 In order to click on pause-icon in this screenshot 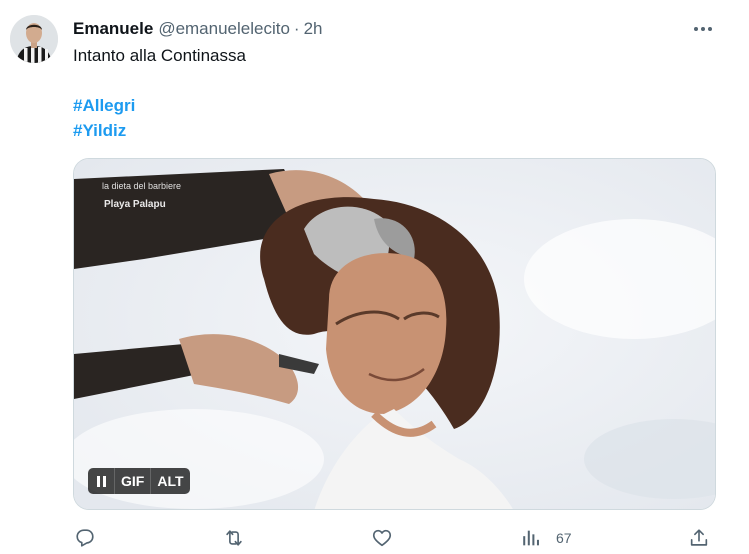, I will do `click(101, 481)`.